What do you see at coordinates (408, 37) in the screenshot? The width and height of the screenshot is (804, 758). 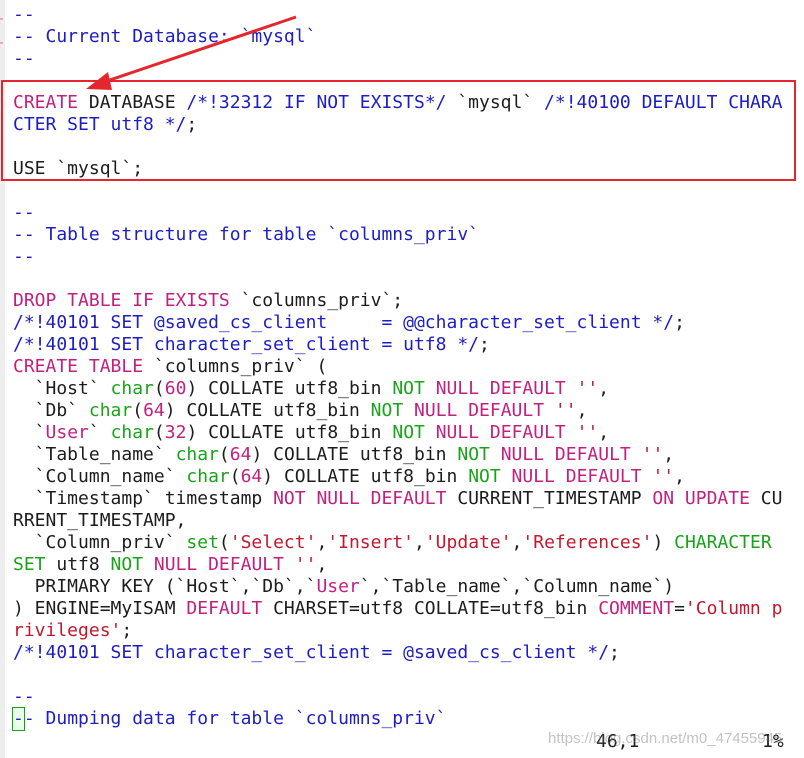 I see `code-line: -- Current Database: `mysql`` at bounding box center [408, 37].